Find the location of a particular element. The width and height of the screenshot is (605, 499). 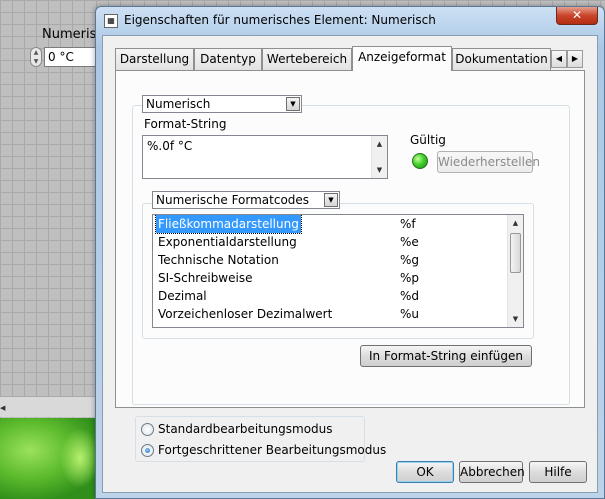

format-string-value: %.0f °C is located at coordinates (170, 146).